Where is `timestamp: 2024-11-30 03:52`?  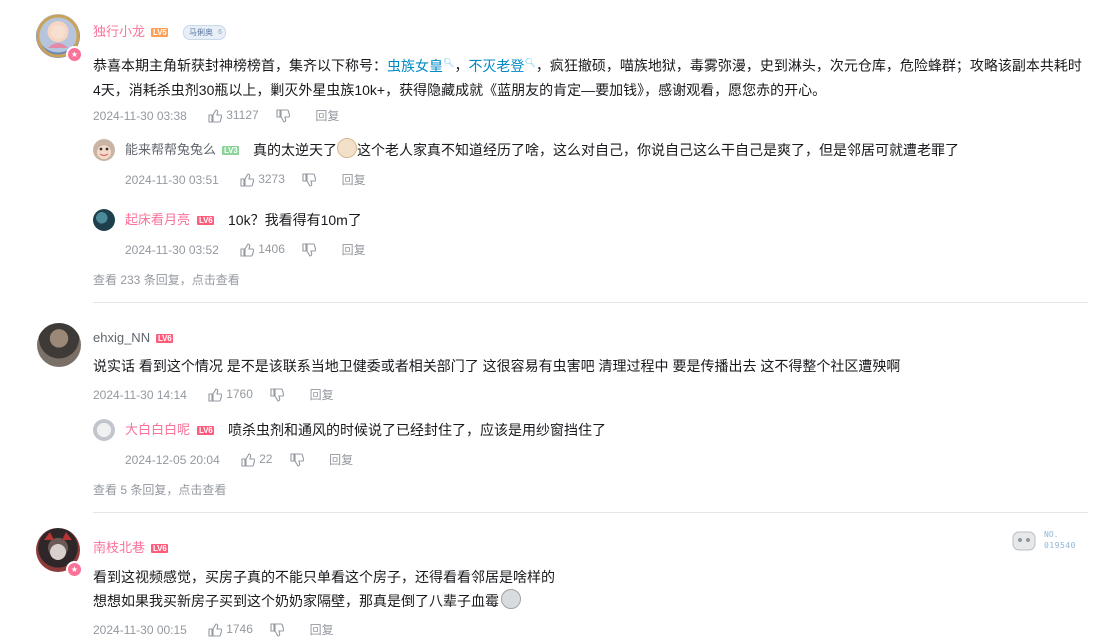 timestamp: 2024-11-30 03:52 is located at coordinates (172, 249).